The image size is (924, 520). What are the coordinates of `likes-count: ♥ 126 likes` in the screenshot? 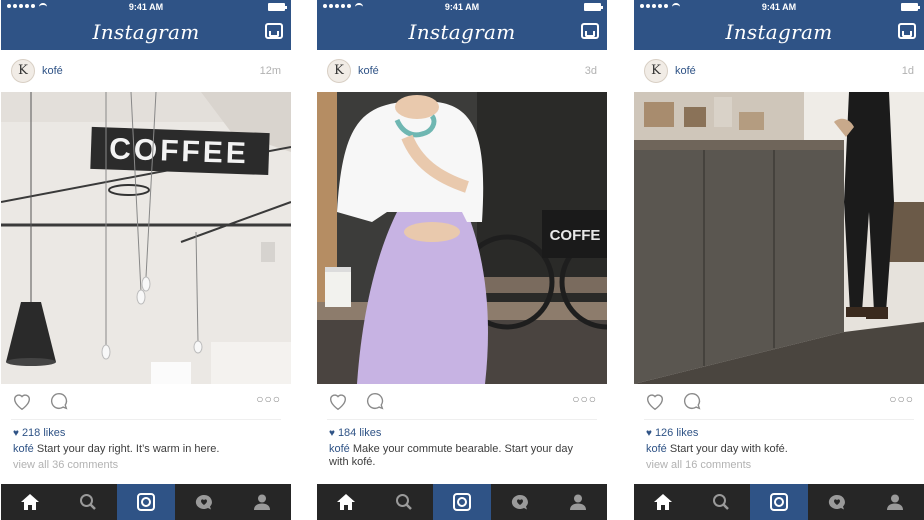 It's located at (779, 433).